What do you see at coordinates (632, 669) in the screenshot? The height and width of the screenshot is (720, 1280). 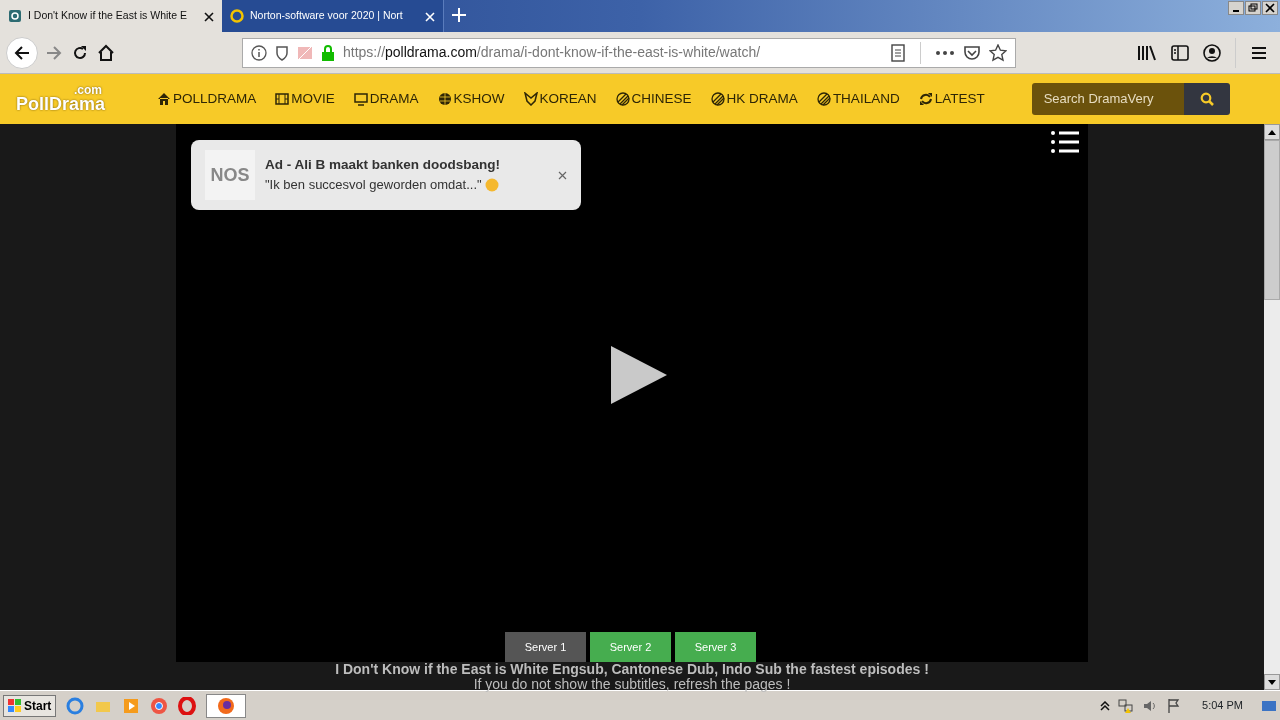 I see `caption-text: I Don't Know if the East is White Engsub, Cantonese Dub, Indo Sub the fastest episodes !` at bounding box center [632, 669].